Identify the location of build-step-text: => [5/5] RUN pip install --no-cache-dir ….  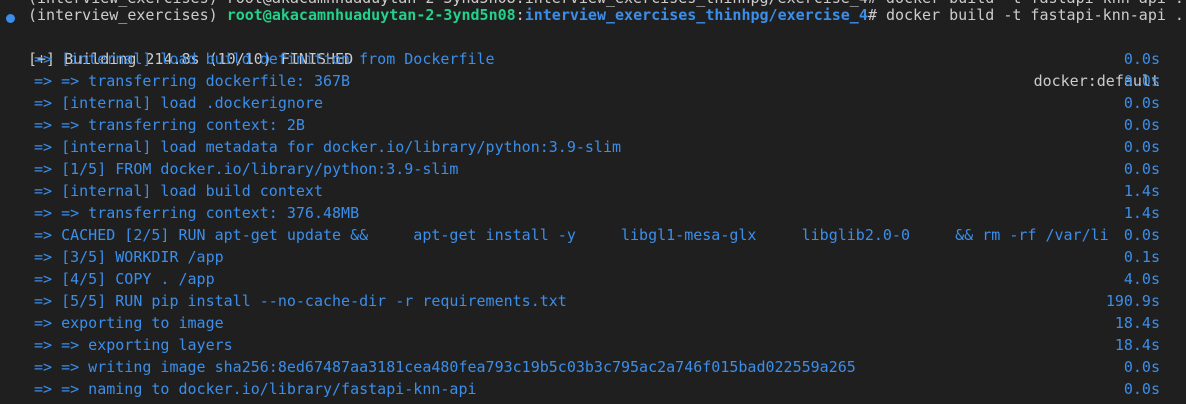
(300, 301).